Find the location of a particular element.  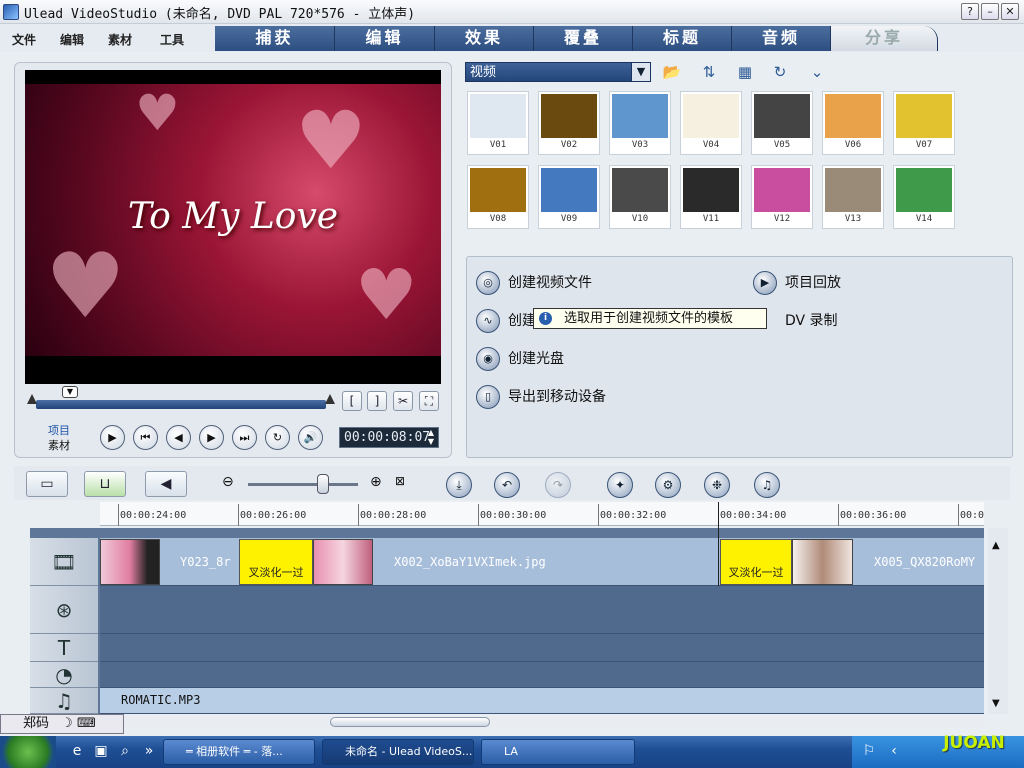

keyboard-icon: ⌨ is located at coordinates (86, 723).